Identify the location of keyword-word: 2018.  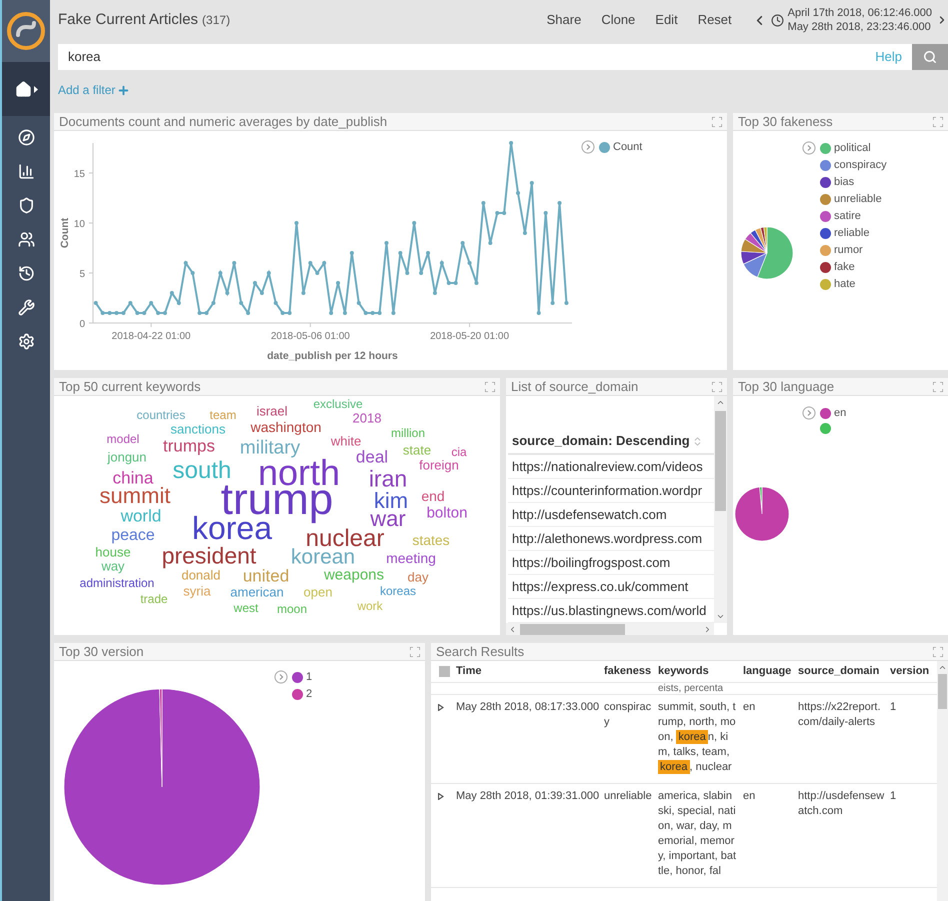
(367, 418).